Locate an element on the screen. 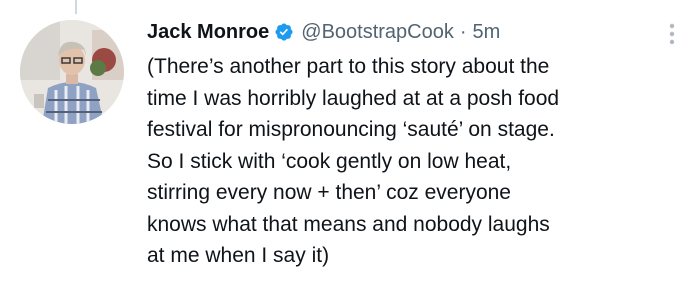 This screenshot has height=293, width=682. user-handle: @BootstrapCook is located at coordinates (377, 32).